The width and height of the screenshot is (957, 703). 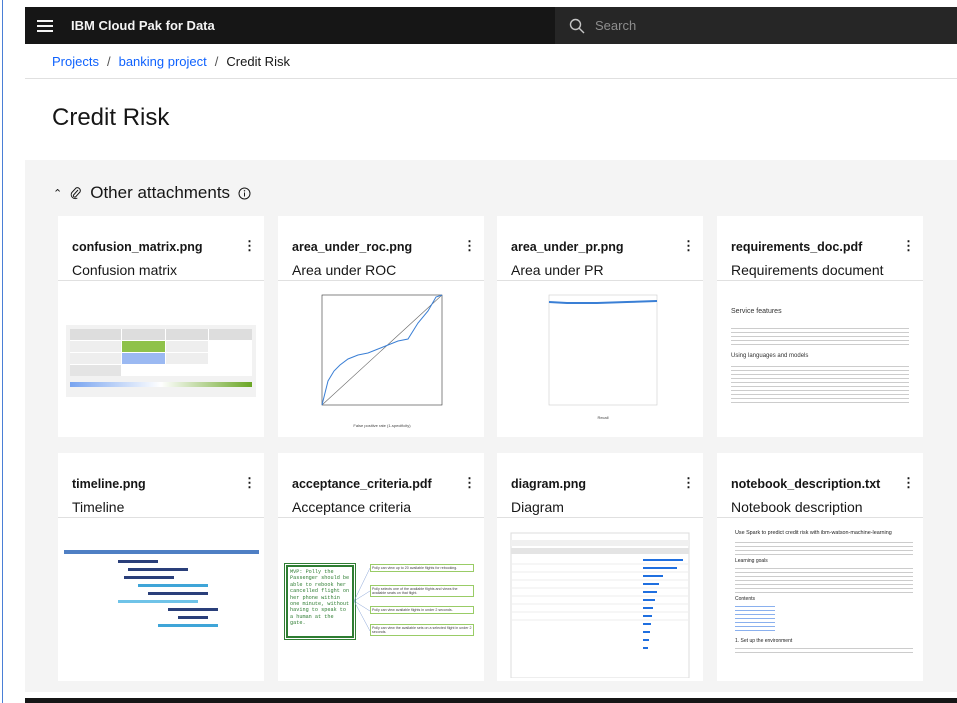 What do you see at coordinates (745, 599) in the screenshot?
I see `doc-subheading: Contents` at bounding box center [745, 599].